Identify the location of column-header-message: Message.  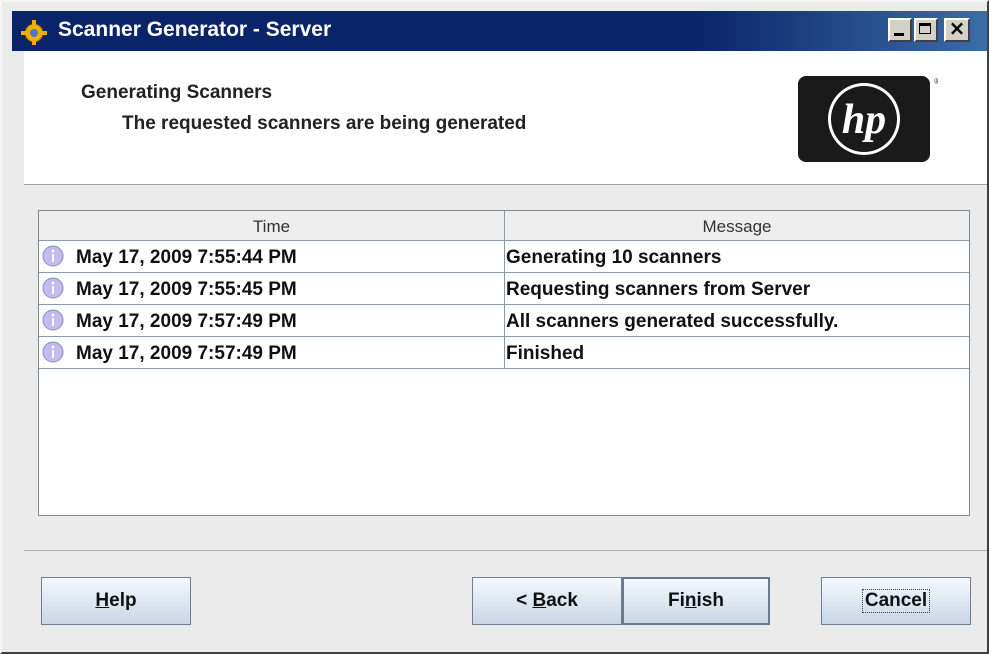
(737, 225).